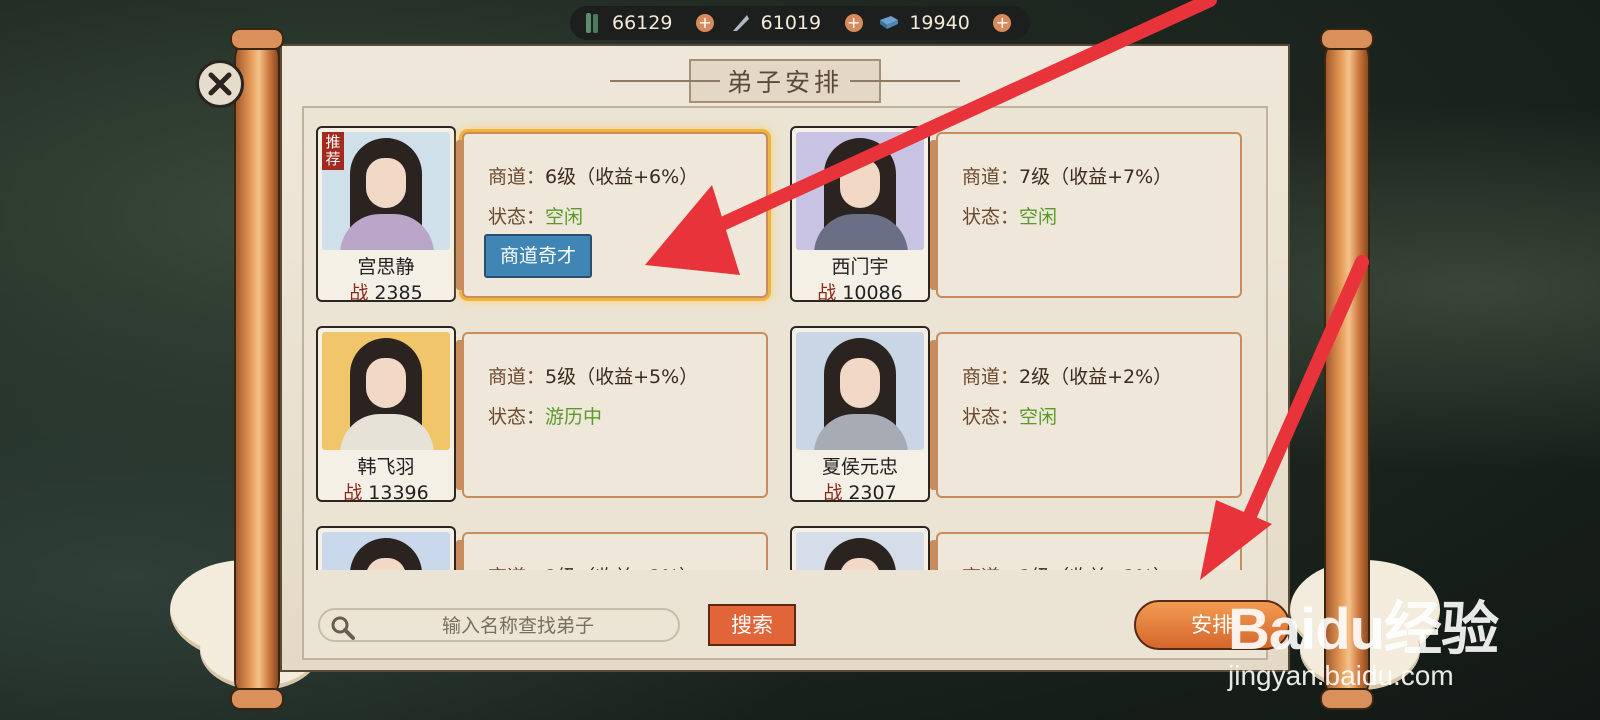  I want to click on watermark-logo: Baidu经验, so click(1363, 629).